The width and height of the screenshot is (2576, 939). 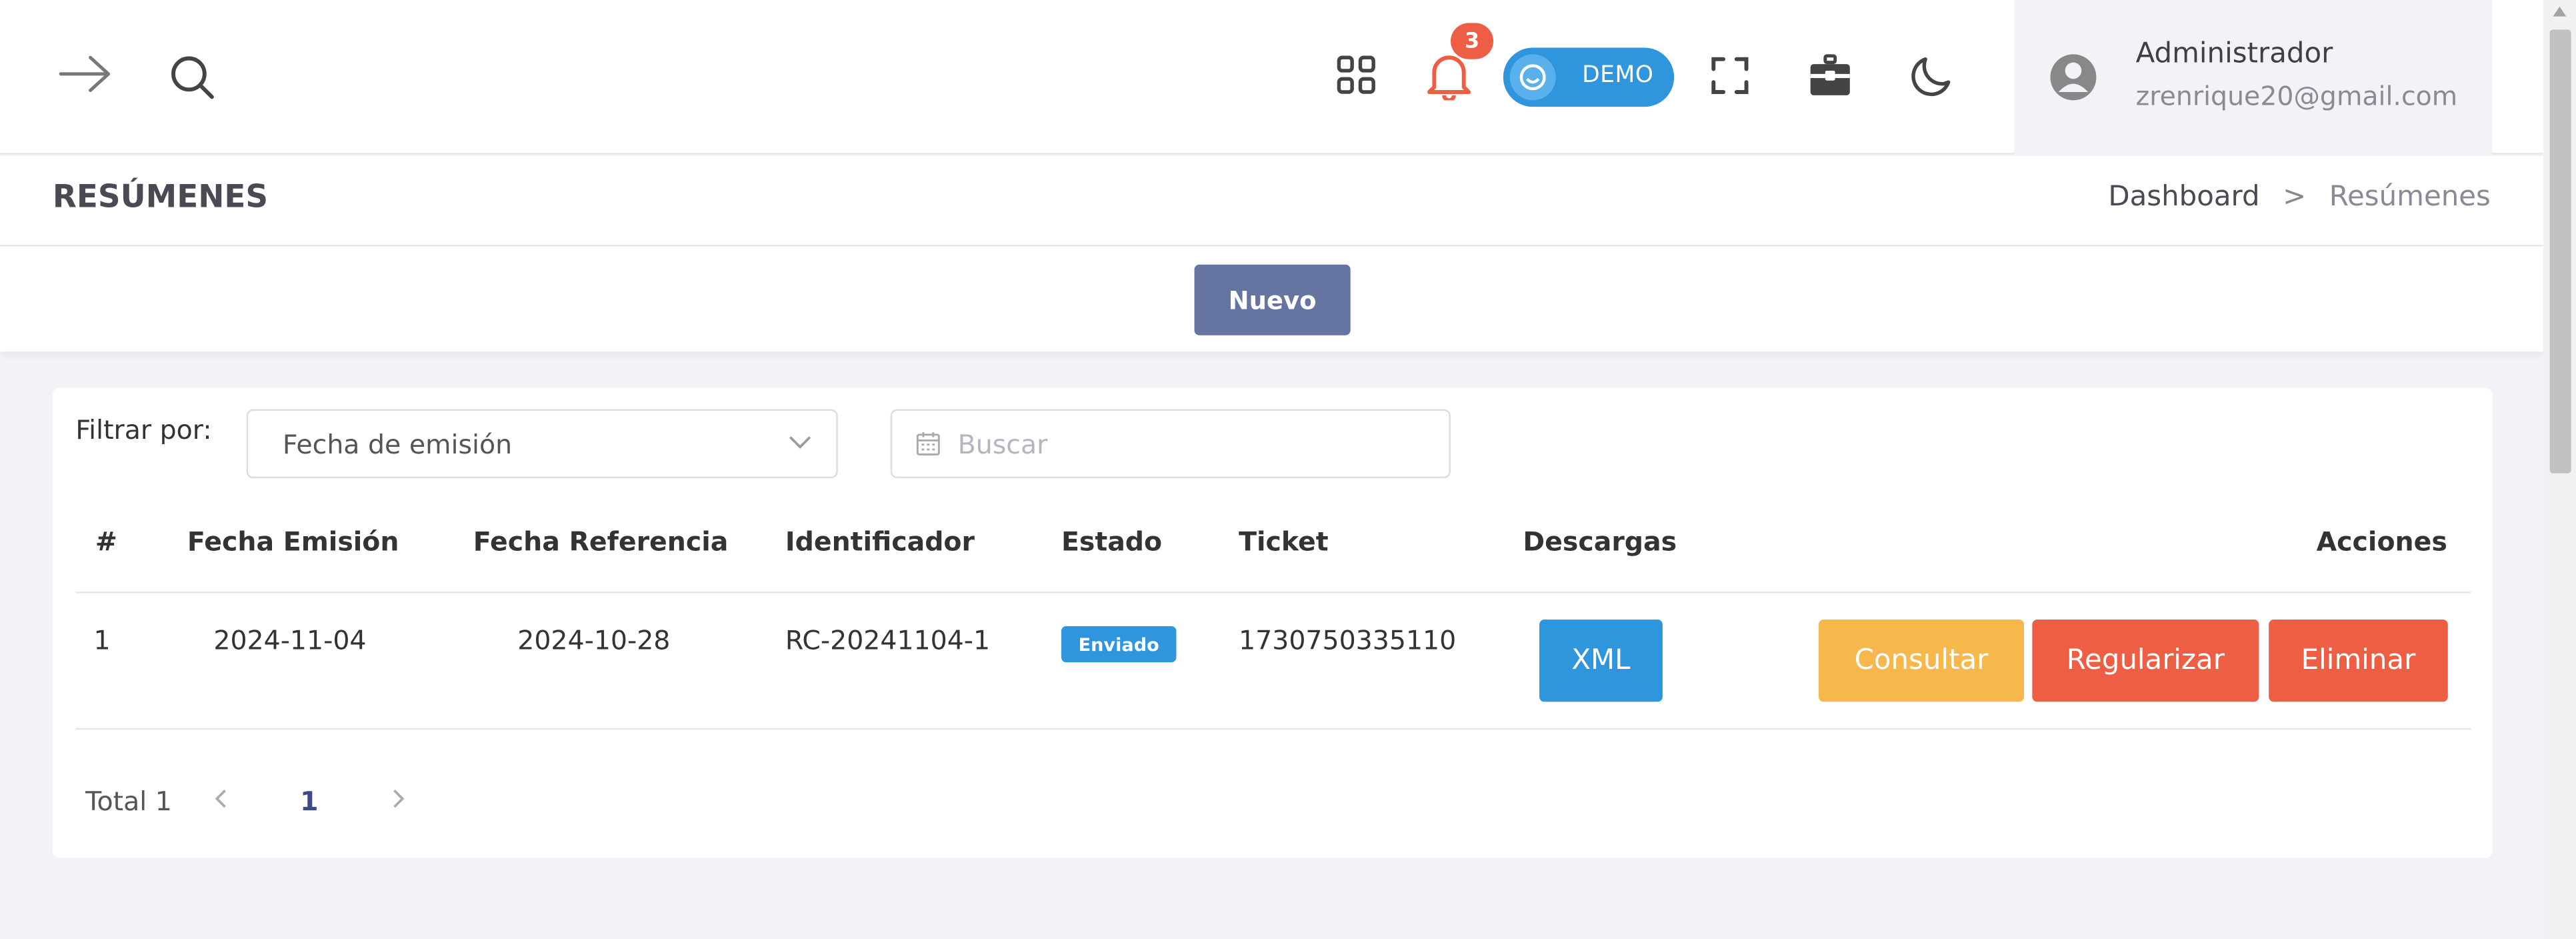 I want to click on header-divider, so click(x=1273, y=593).